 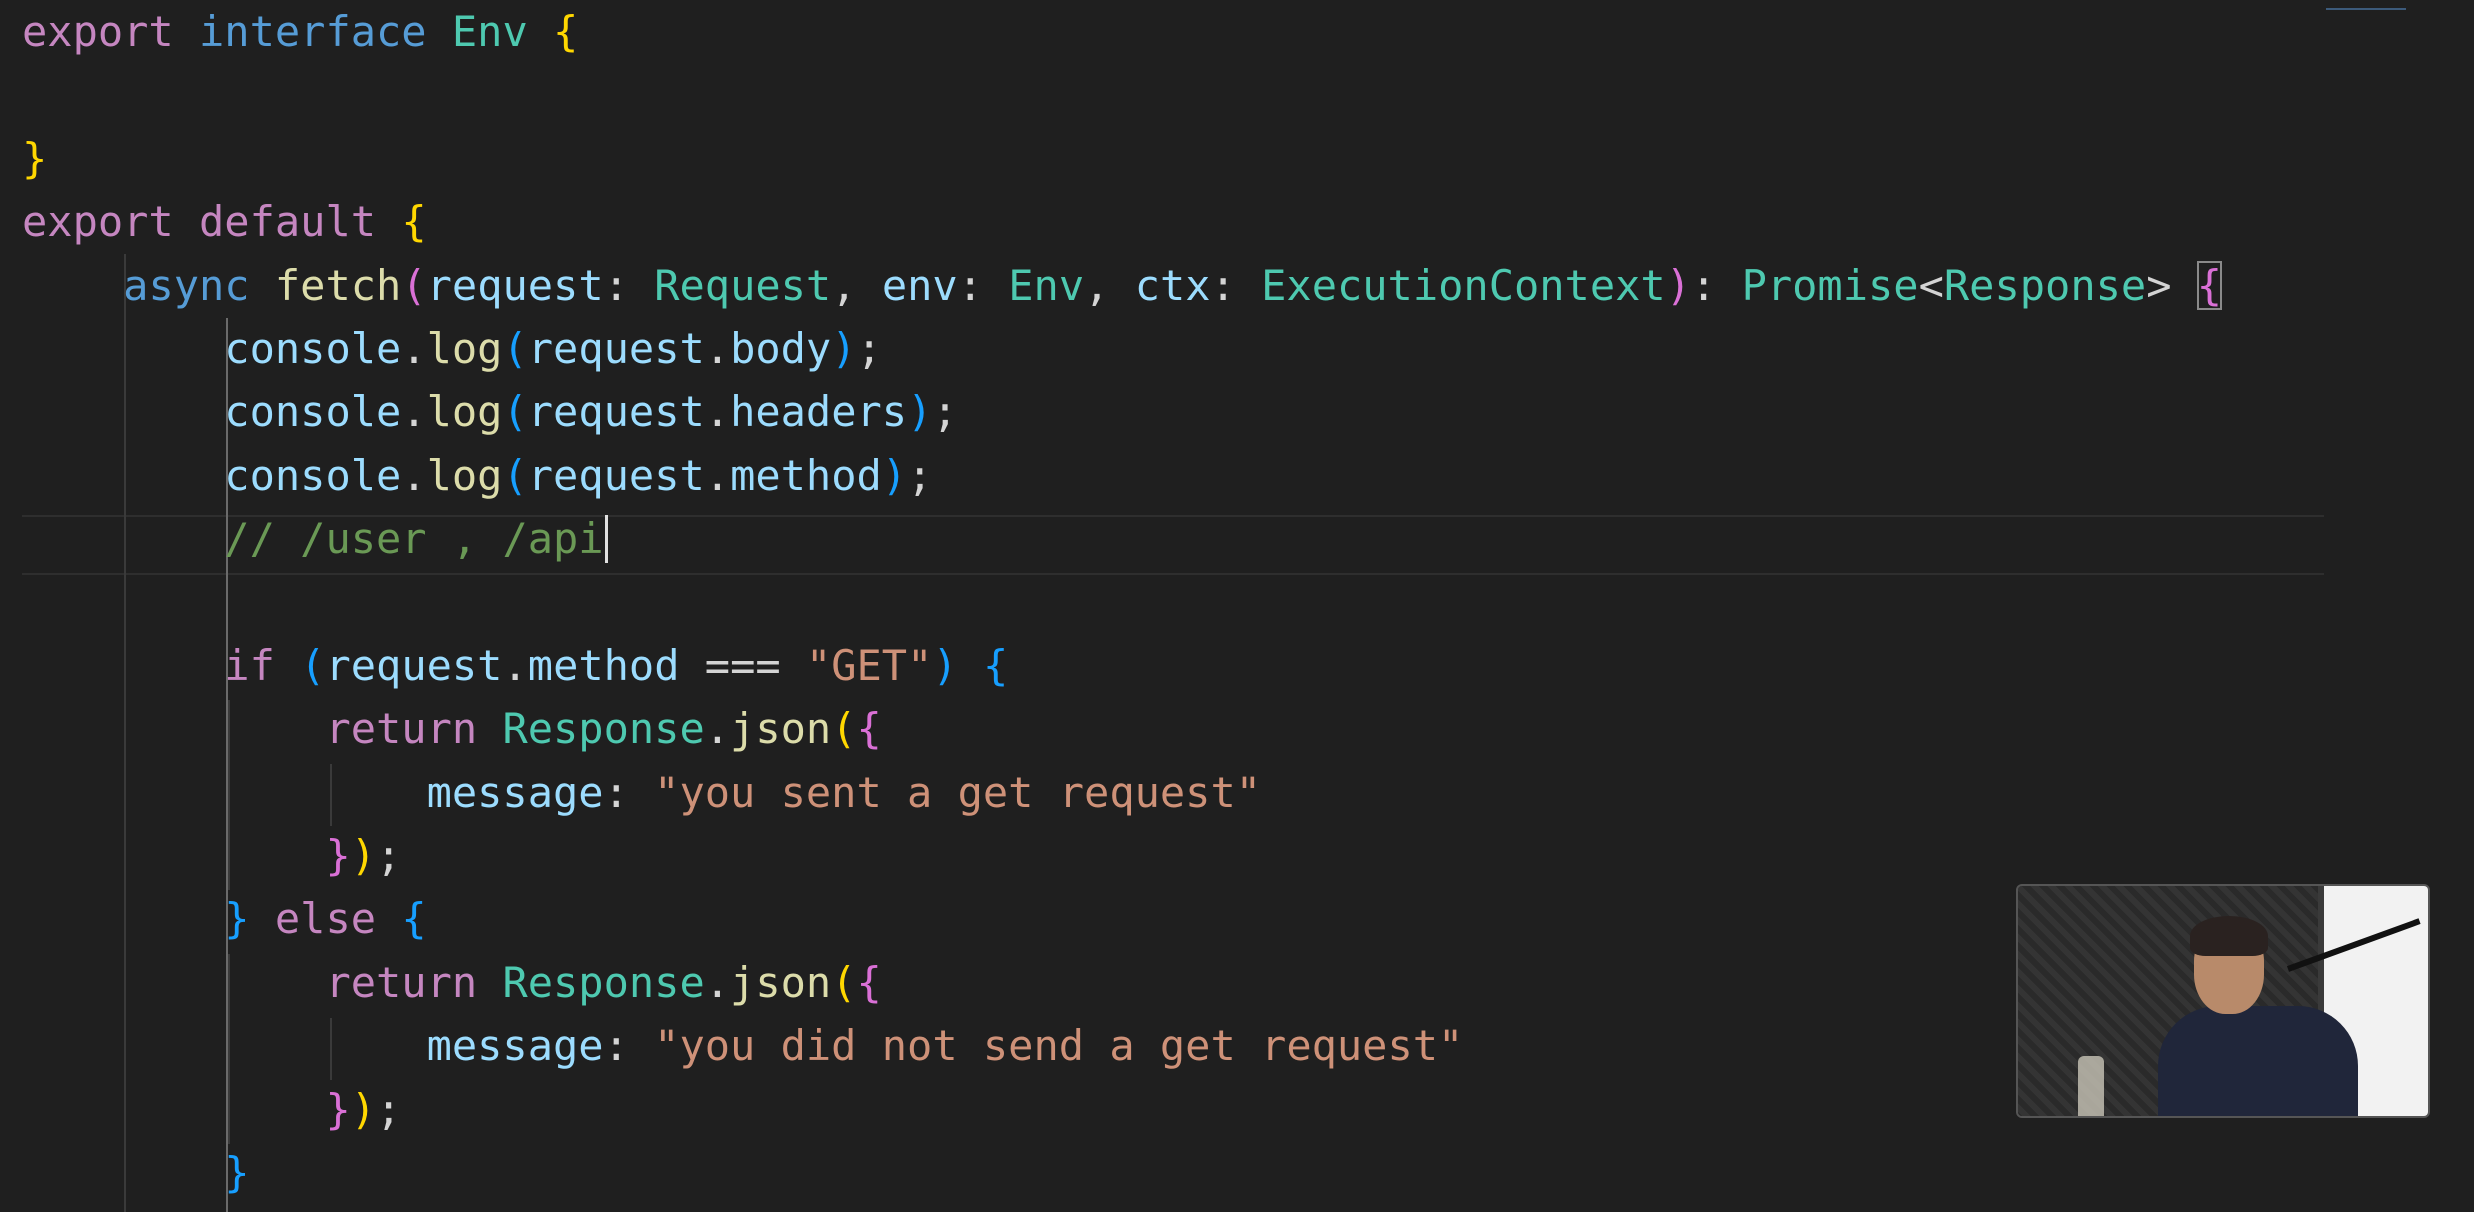 I want to click on code-line: export interface Env {, so click(x=1122, y=31).